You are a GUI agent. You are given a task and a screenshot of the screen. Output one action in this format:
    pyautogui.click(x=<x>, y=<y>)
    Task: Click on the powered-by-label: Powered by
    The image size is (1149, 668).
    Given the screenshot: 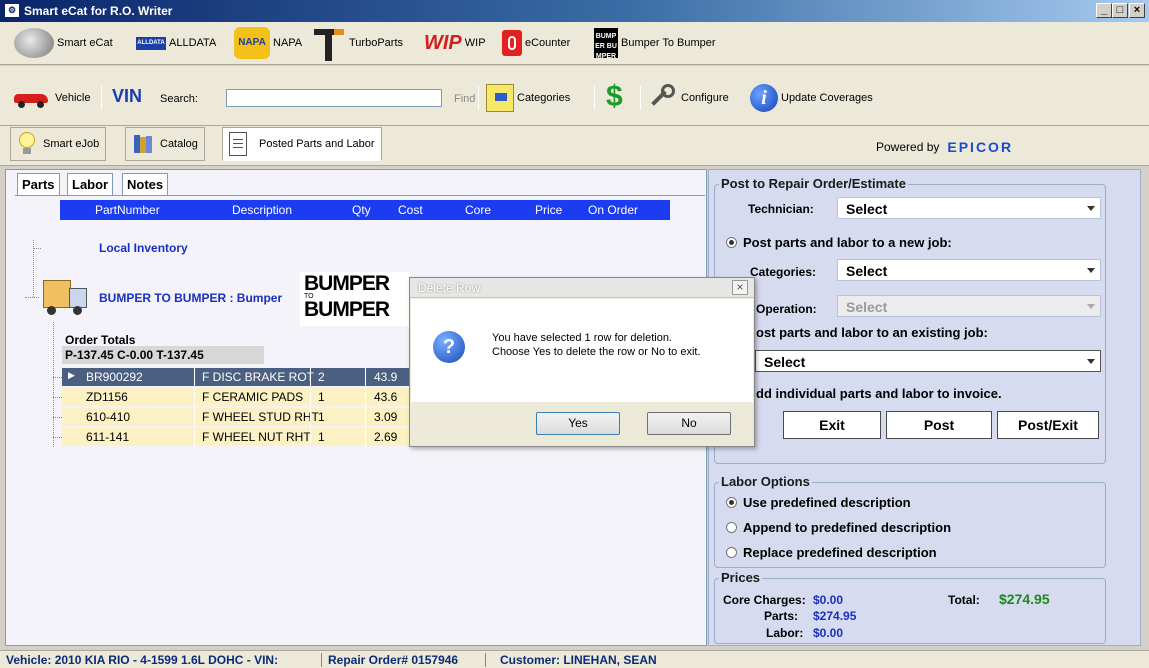 What is the action you would take?
    pyautogui.click(x=908, y=147)
    